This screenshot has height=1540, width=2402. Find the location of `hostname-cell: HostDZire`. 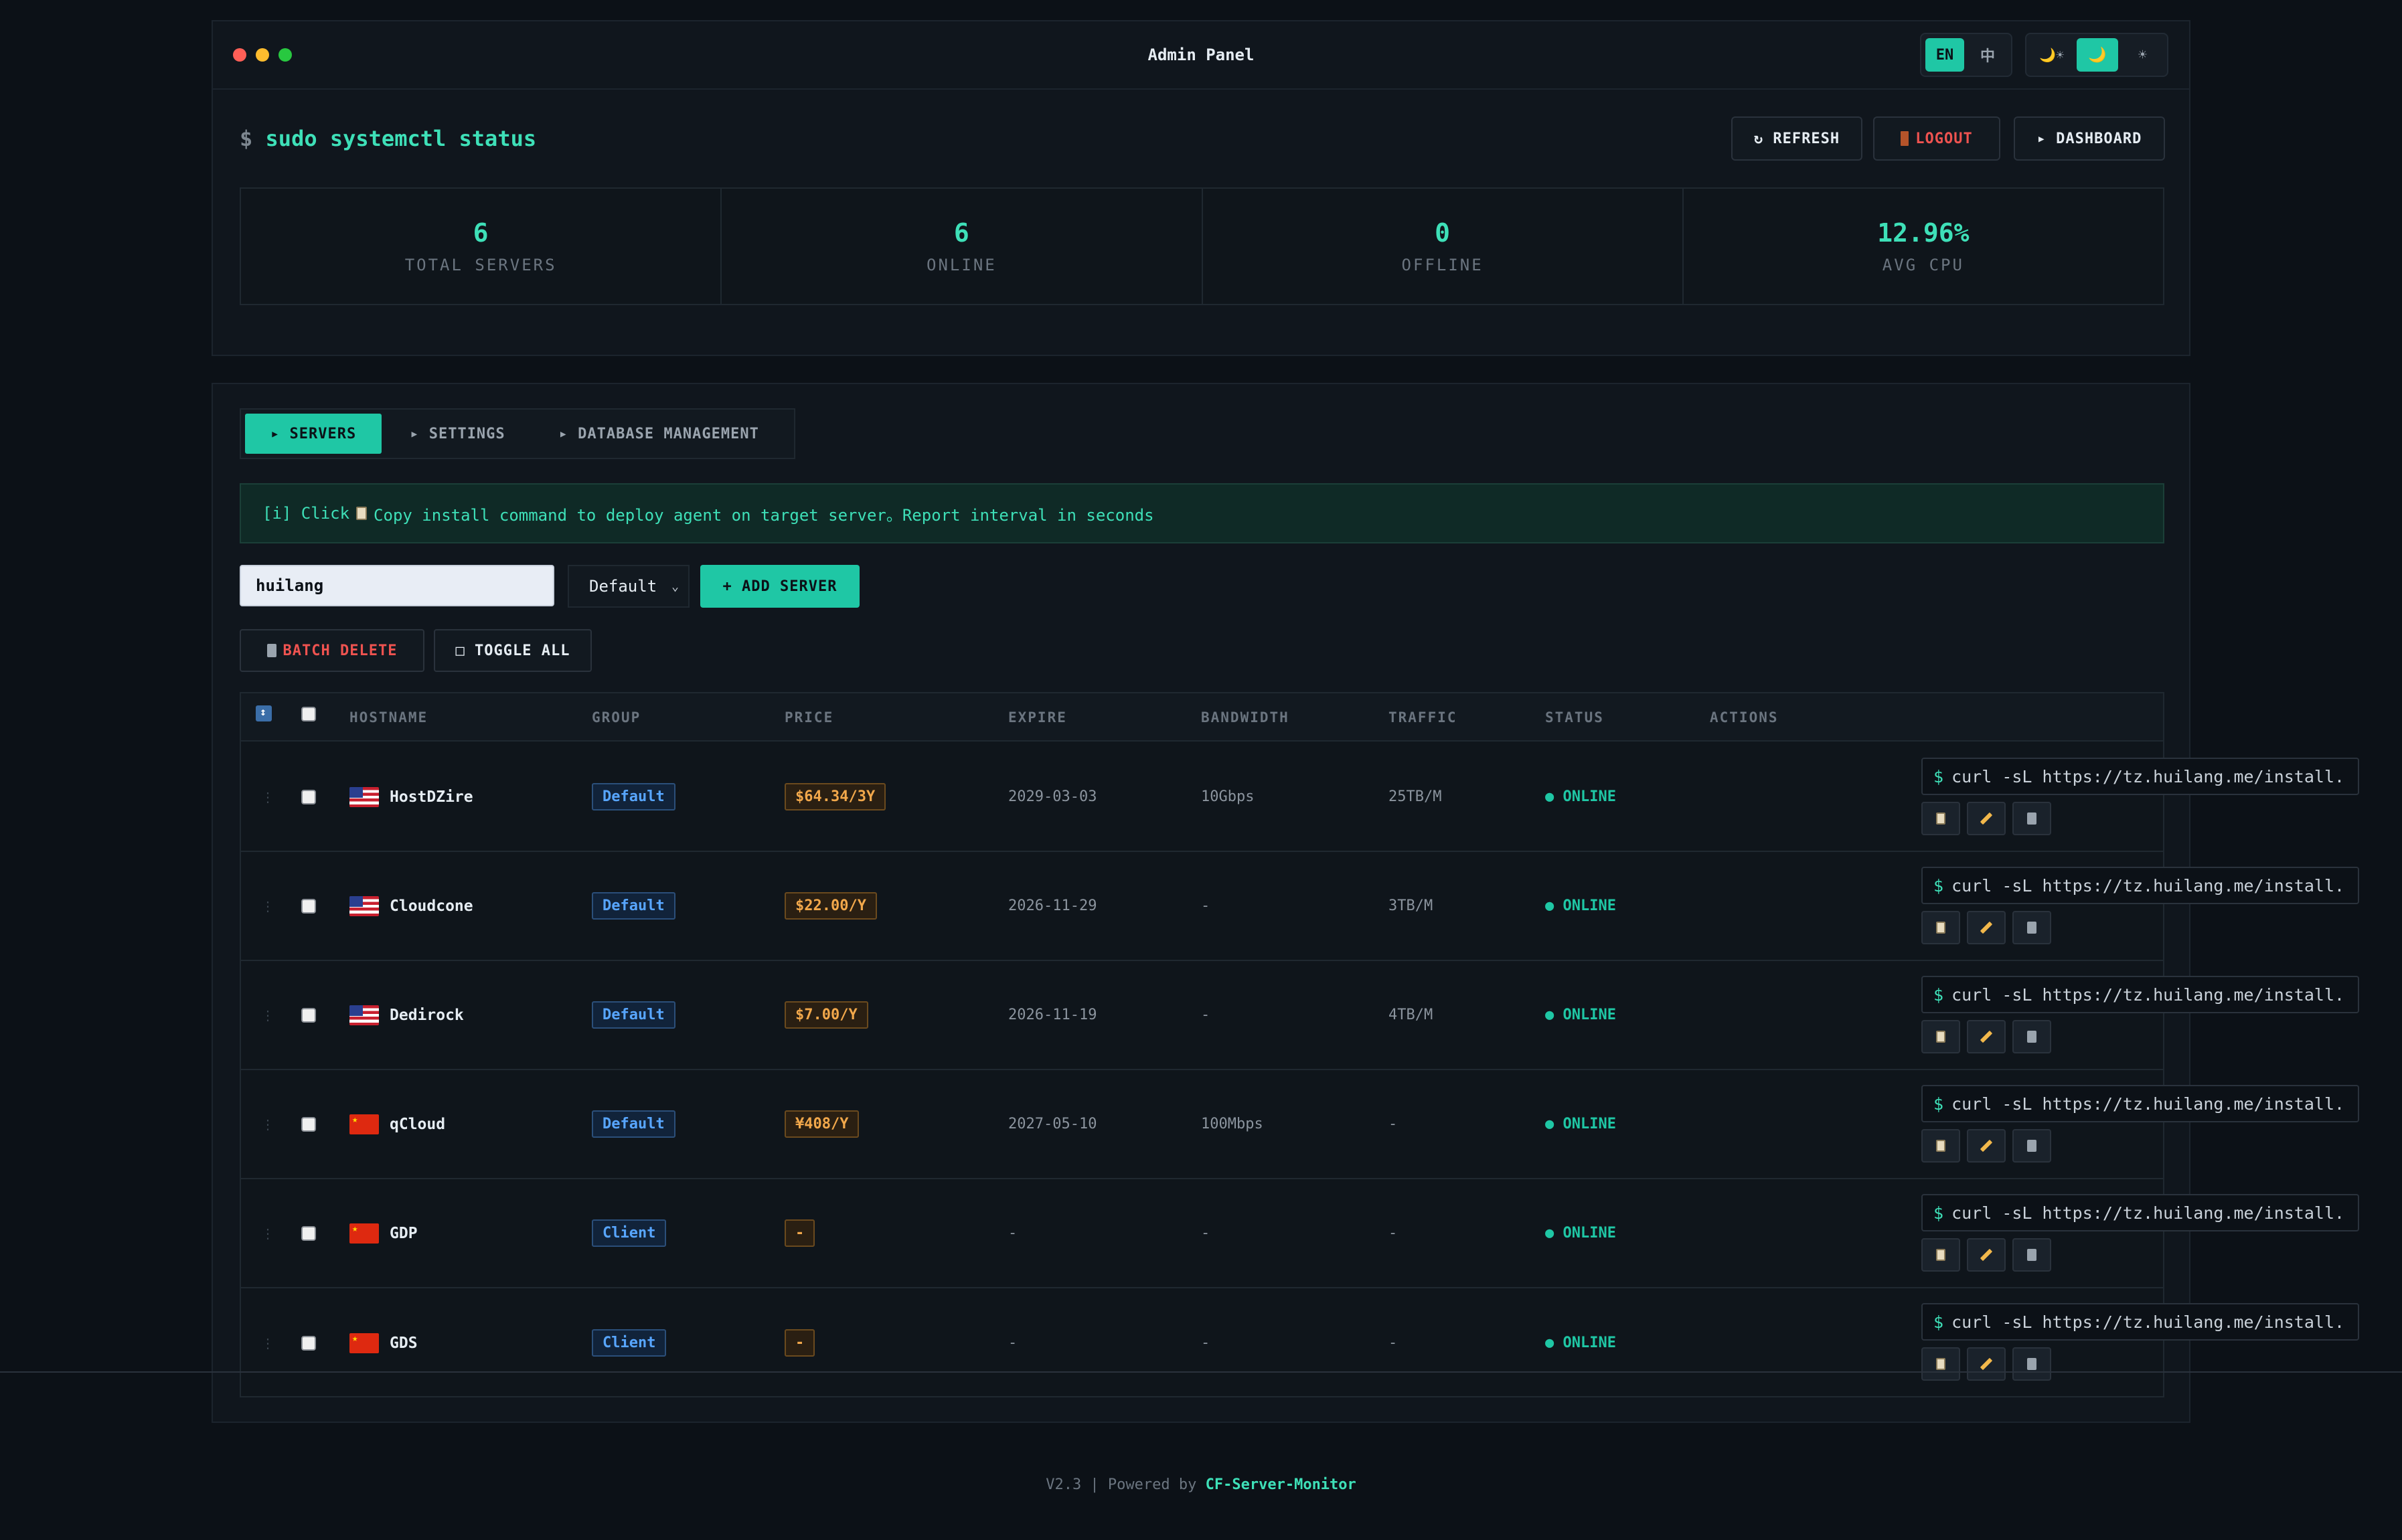

hostname-cell: HostDZire is located at coordinates (411, 797).